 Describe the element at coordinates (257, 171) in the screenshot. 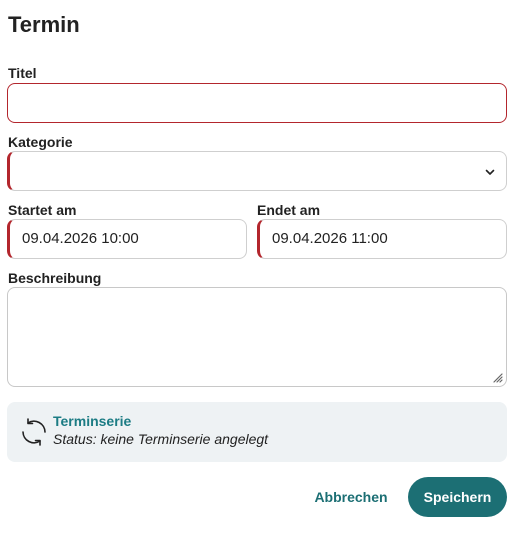

I see `category-select` at that location.